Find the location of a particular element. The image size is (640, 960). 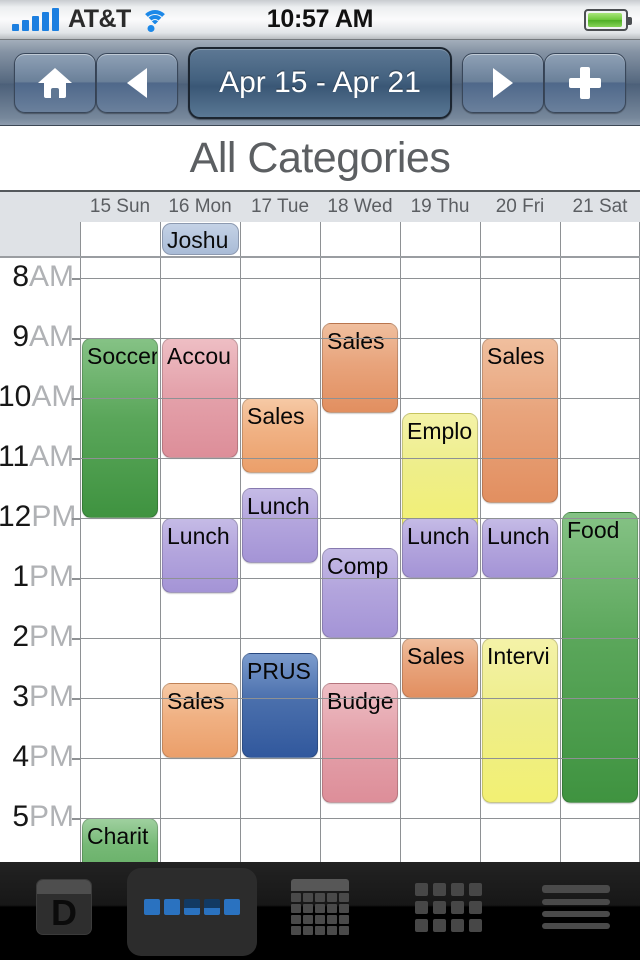

navigation-toolbar: Apr 15 - Apr 21 is located at coordinates (320, 83).